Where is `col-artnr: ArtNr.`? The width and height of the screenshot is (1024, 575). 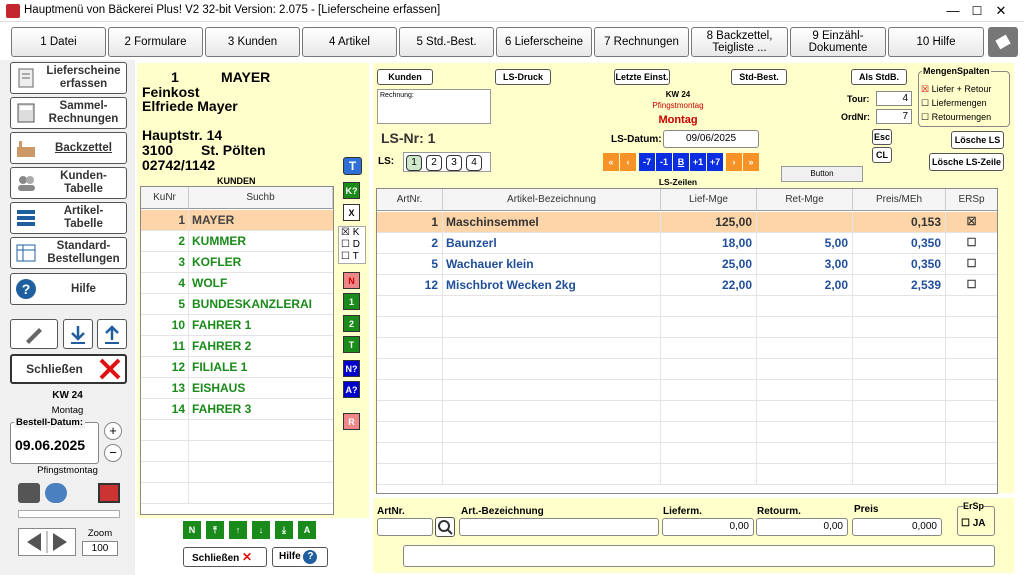 col-artnr: ArtNr. is located at coordinates (410, 200).